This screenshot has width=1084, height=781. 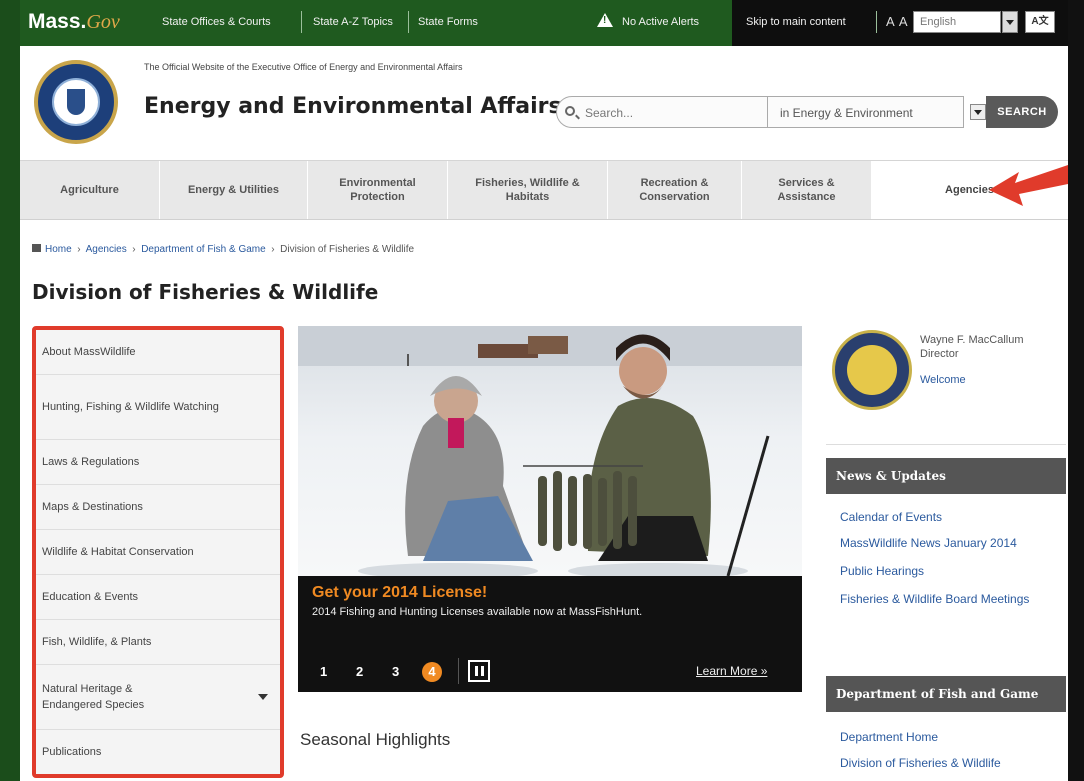 I want to click on news-updates-heading: News & Updates, so click(x=946, y=476).